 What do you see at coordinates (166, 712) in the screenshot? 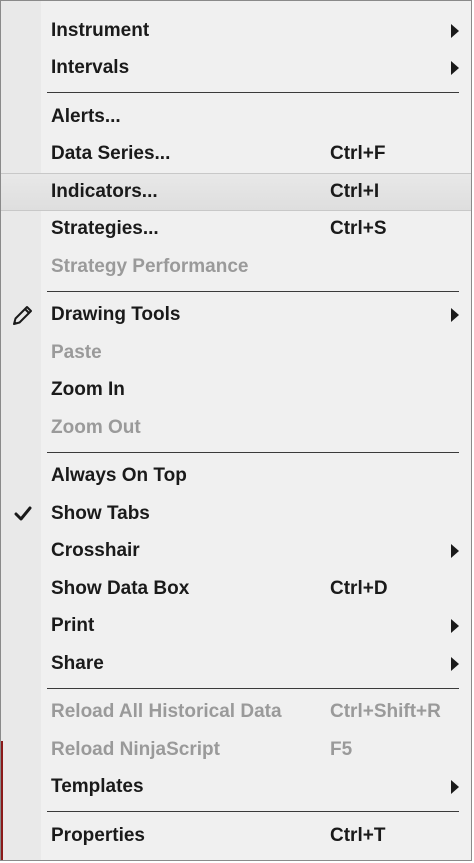
I see `menu-item-label: Reload All Historical Data` at bounding box center [166, 712].